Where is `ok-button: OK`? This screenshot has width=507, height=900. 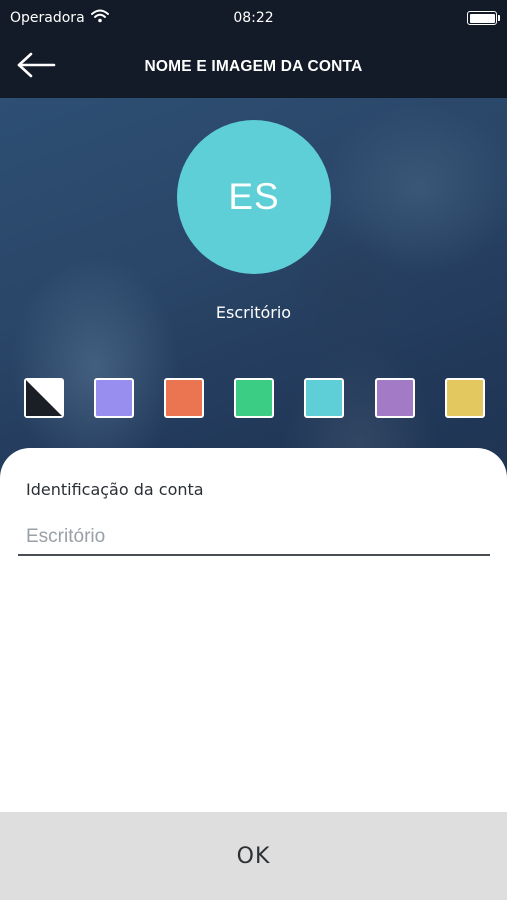
ok-button: OK is located at coordinates (253, 856).